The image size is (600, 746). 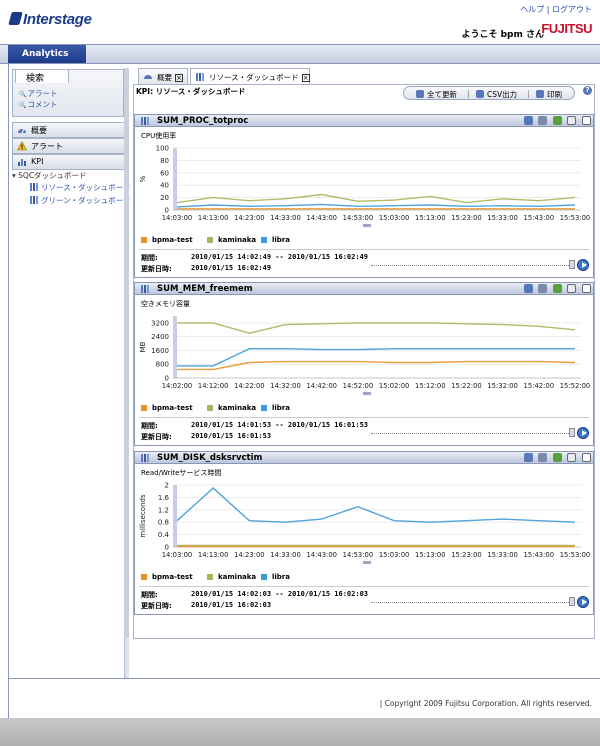 I want to click on x-scroll-marker, so click(x=367, y=225).